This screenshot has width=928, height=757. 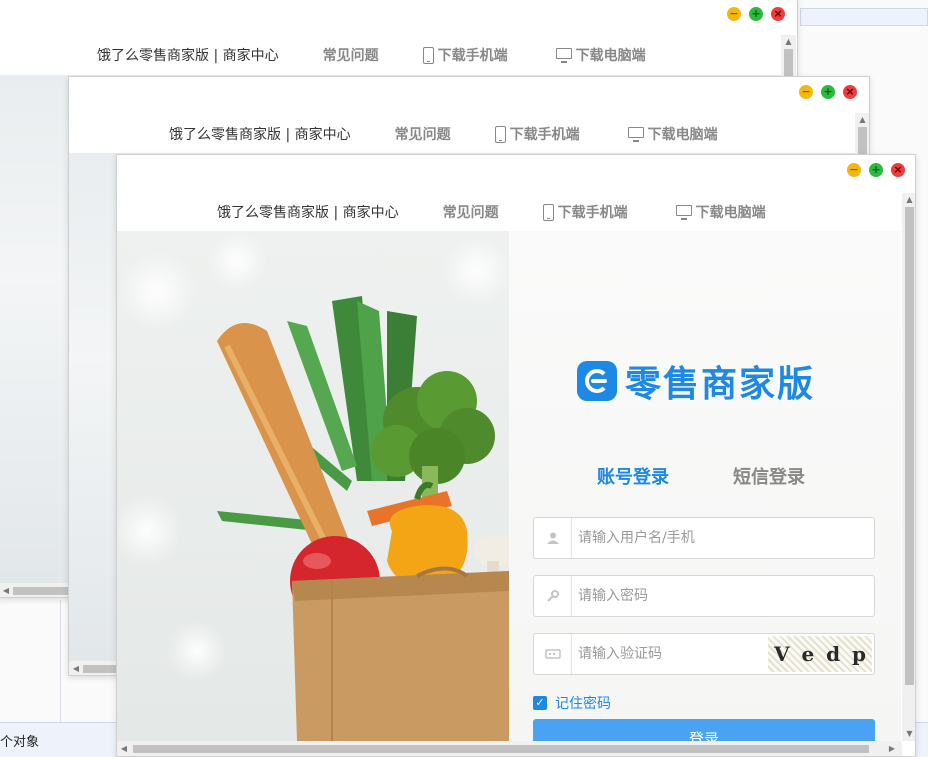 I want to click on scroll-down-arrow: ▼, so click(x=908, y=734).